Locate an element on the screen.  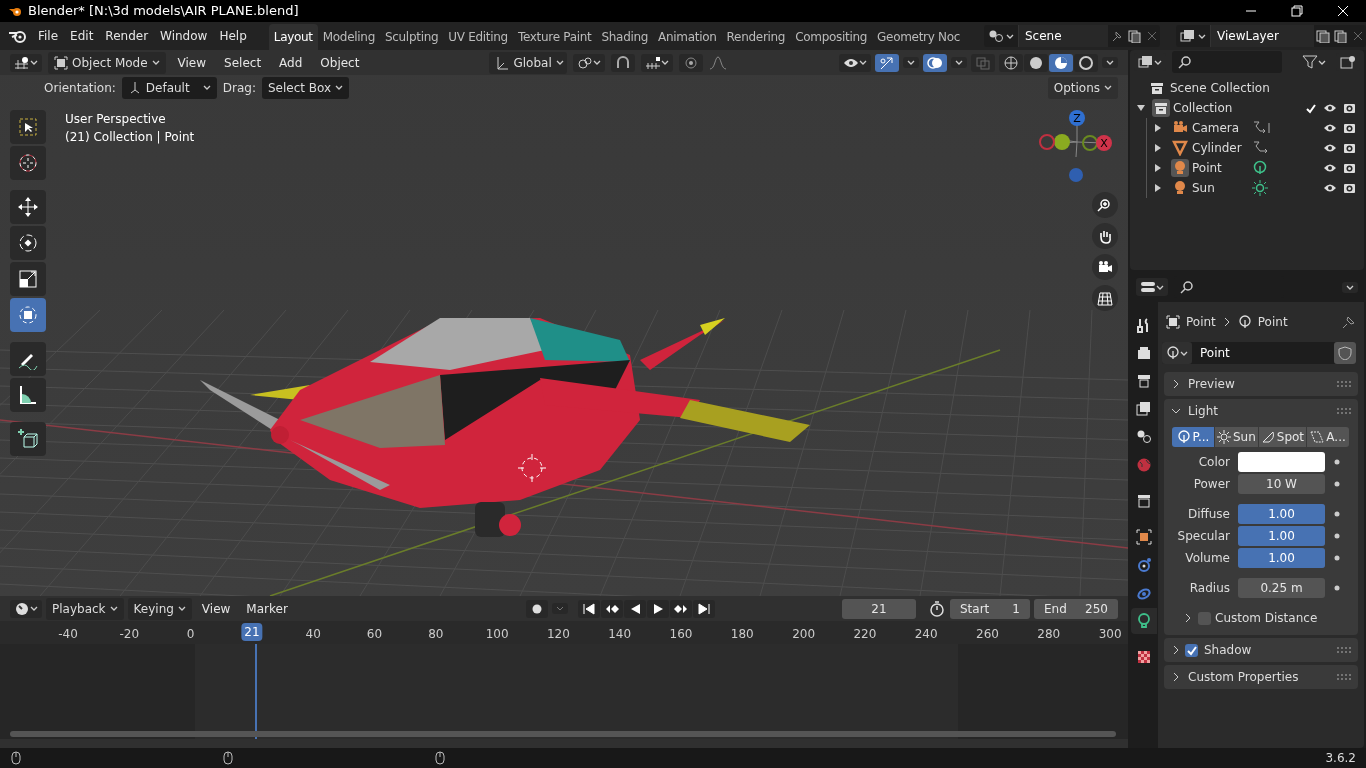
number-field: 0.25 m is located at coordinates (1281, 588).